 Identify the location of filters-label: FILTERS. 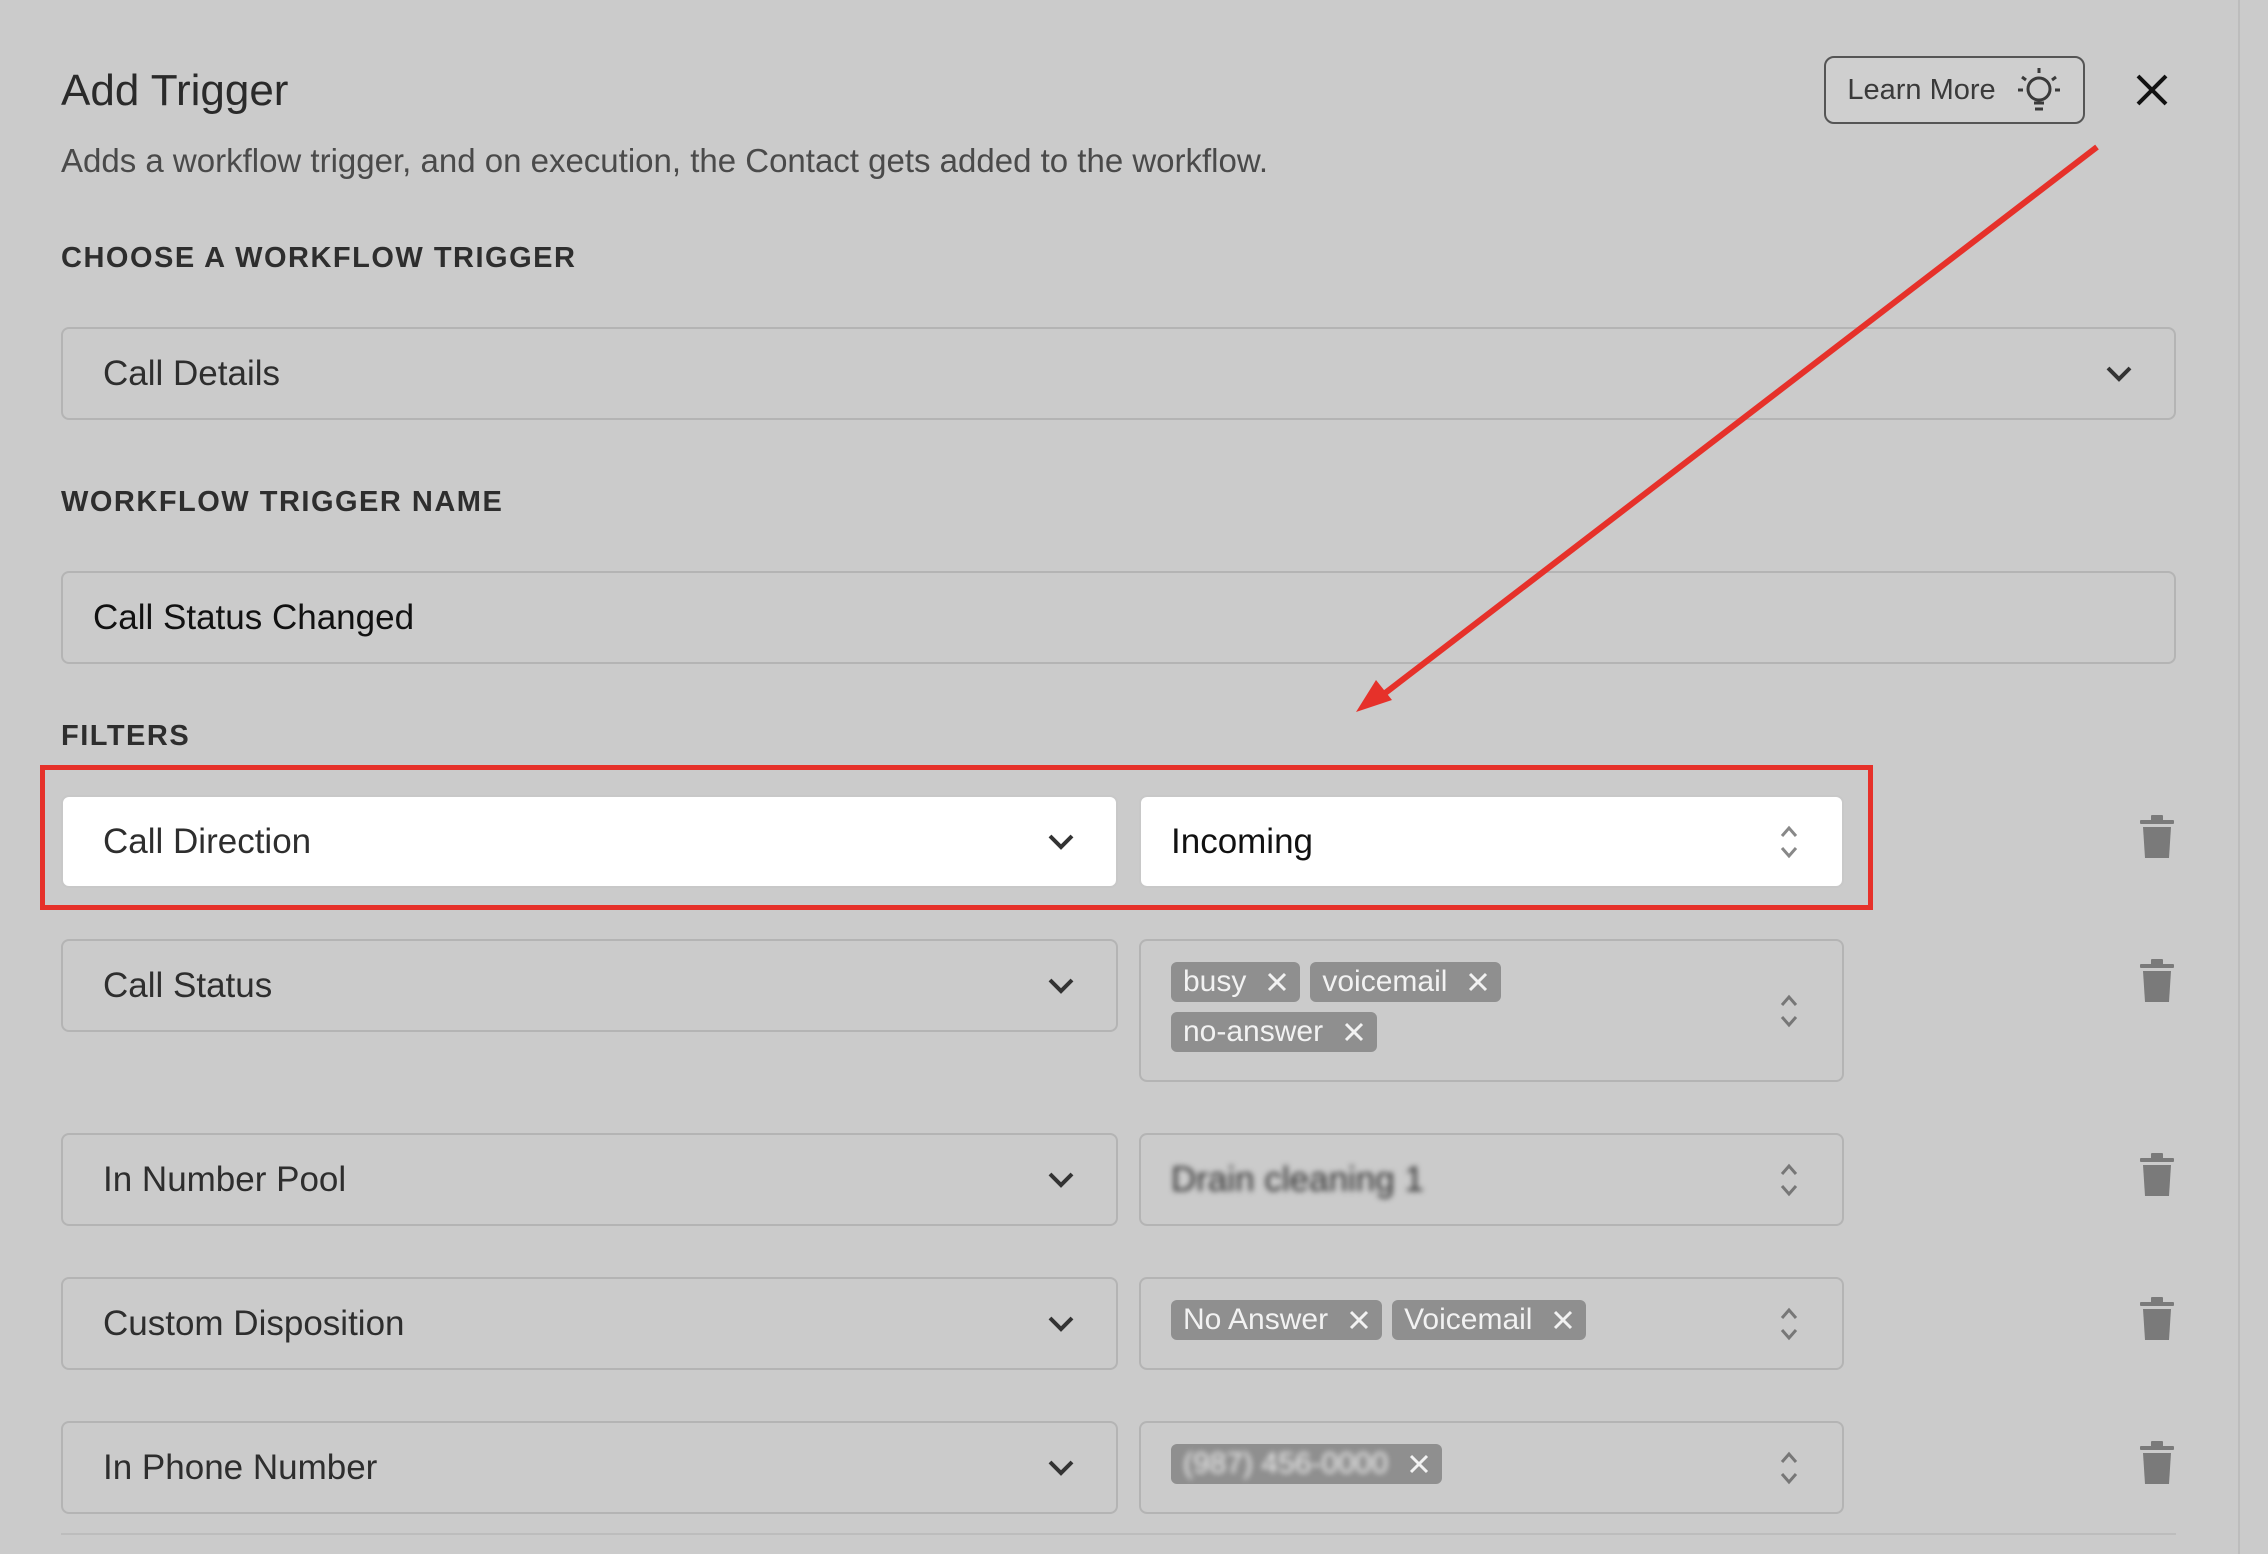
(126, 736).